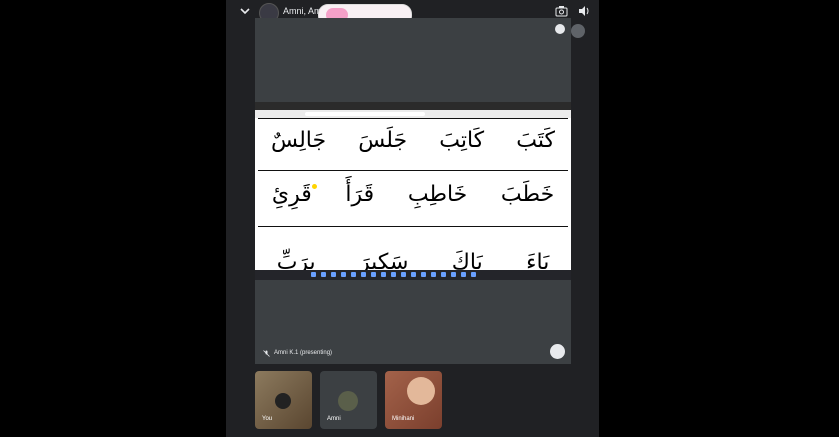  Describe the element at coordinates (283, 400) in the screenshot. I see `participant-tile-you: You` at that location.